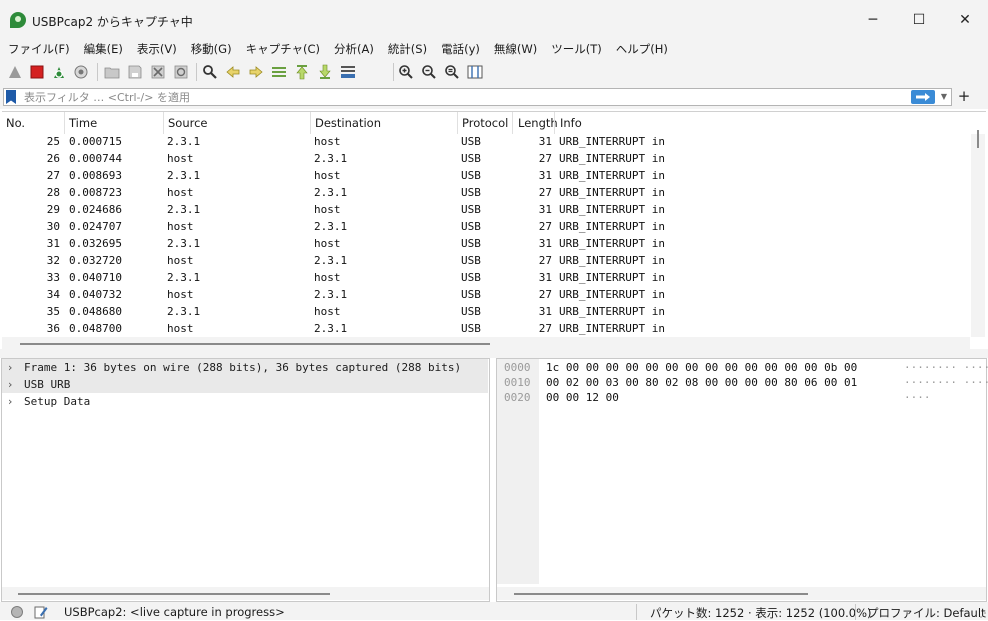  What do you see at coordinates (184, 209) in the screenshot?
I see `packet-source: 2.3.1` at bounding box center [184, 209].